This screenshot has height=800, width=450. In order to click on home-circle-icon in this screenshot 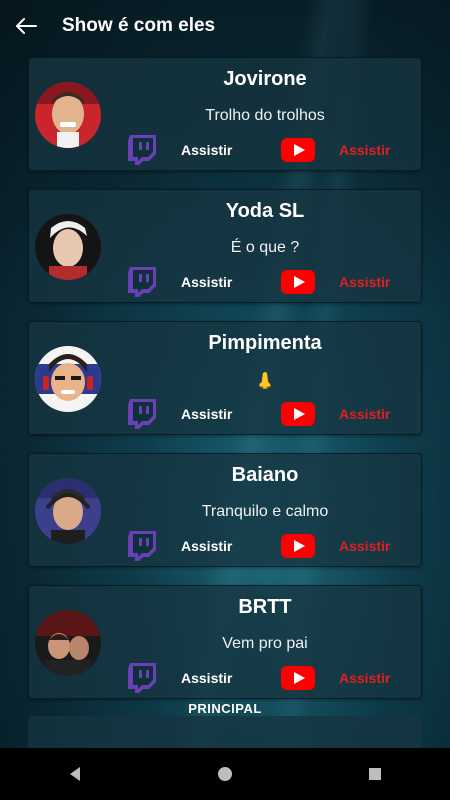, I will do `click(225, 774)`.